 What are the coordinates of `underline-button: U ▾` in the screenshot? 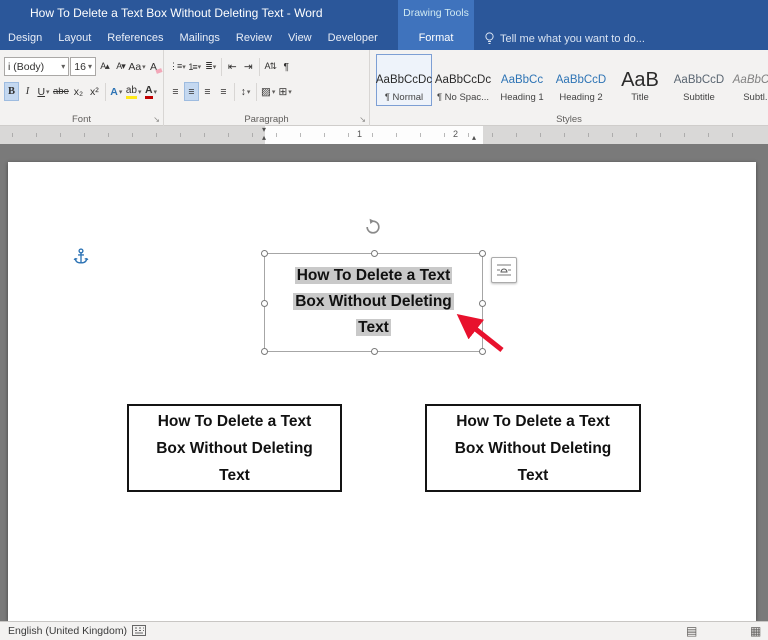 It's located at (43, 91).